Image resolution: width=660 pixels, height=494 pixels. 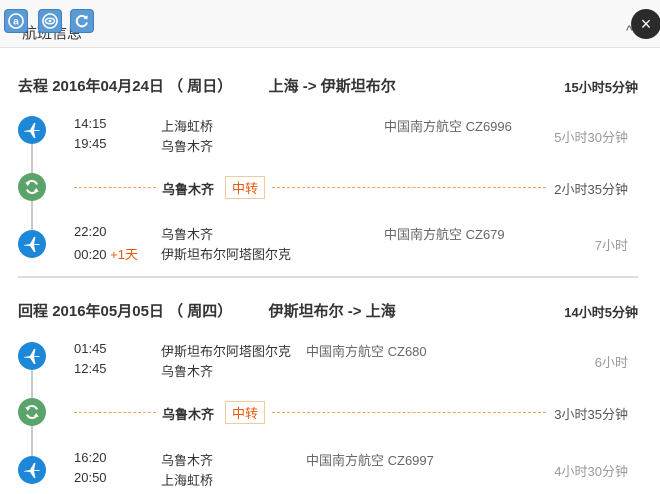 I want to click on arr-city: 伊斯坦布尔阿塔图尔克, so click(x=226, y=254).